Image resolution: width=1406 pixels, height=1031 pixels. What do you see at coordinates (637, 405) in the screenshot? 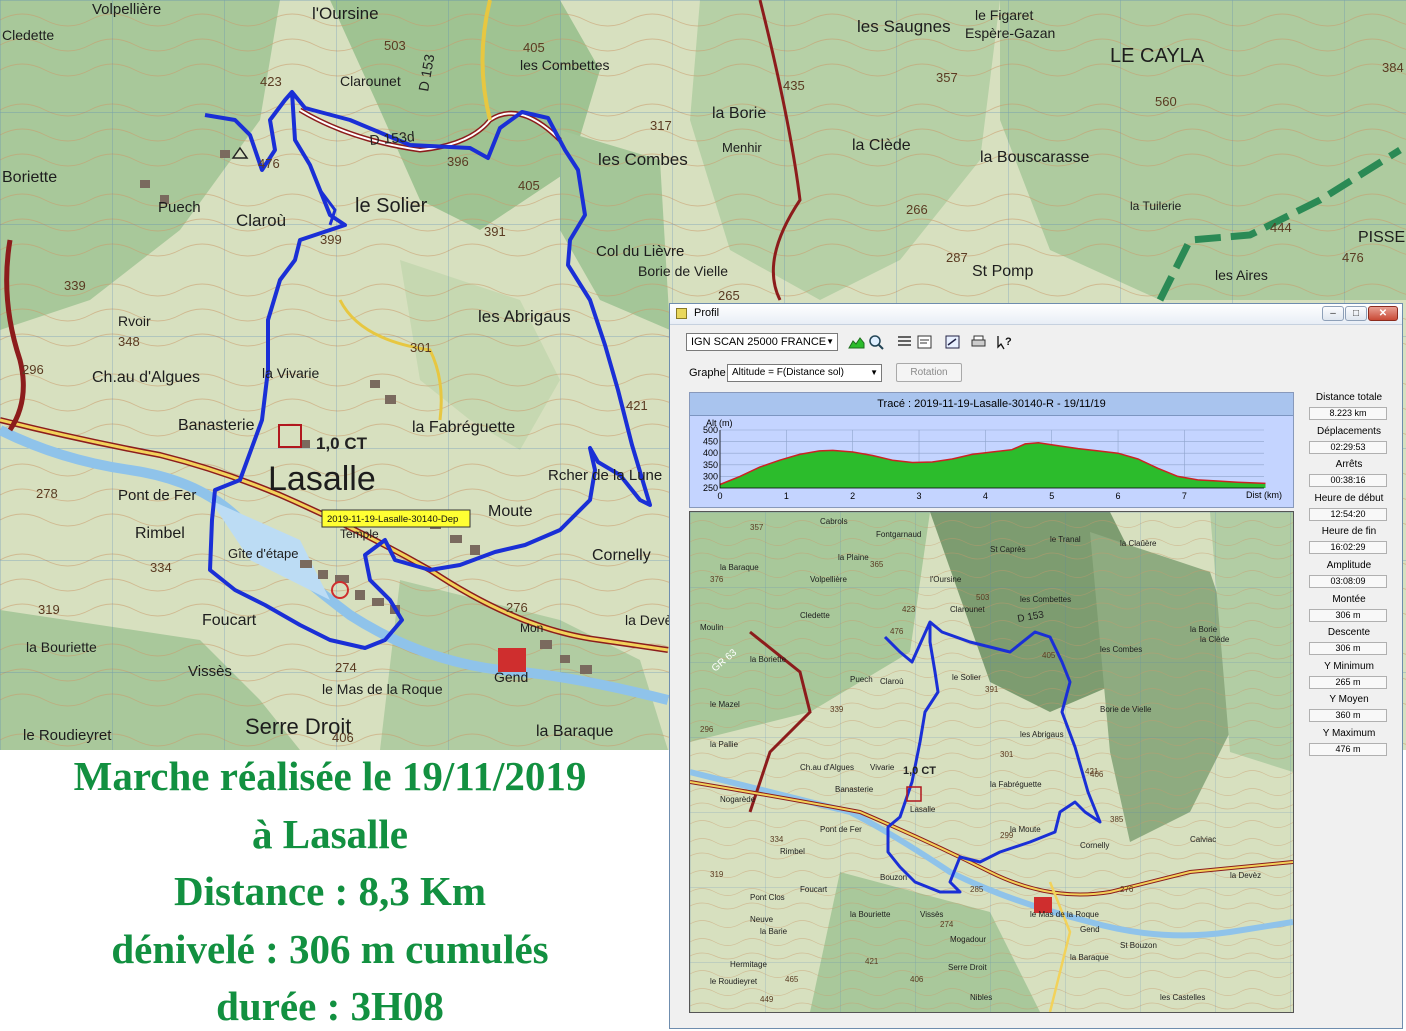
I see `map-spot-height: 421` at bounding box center [637, 405].